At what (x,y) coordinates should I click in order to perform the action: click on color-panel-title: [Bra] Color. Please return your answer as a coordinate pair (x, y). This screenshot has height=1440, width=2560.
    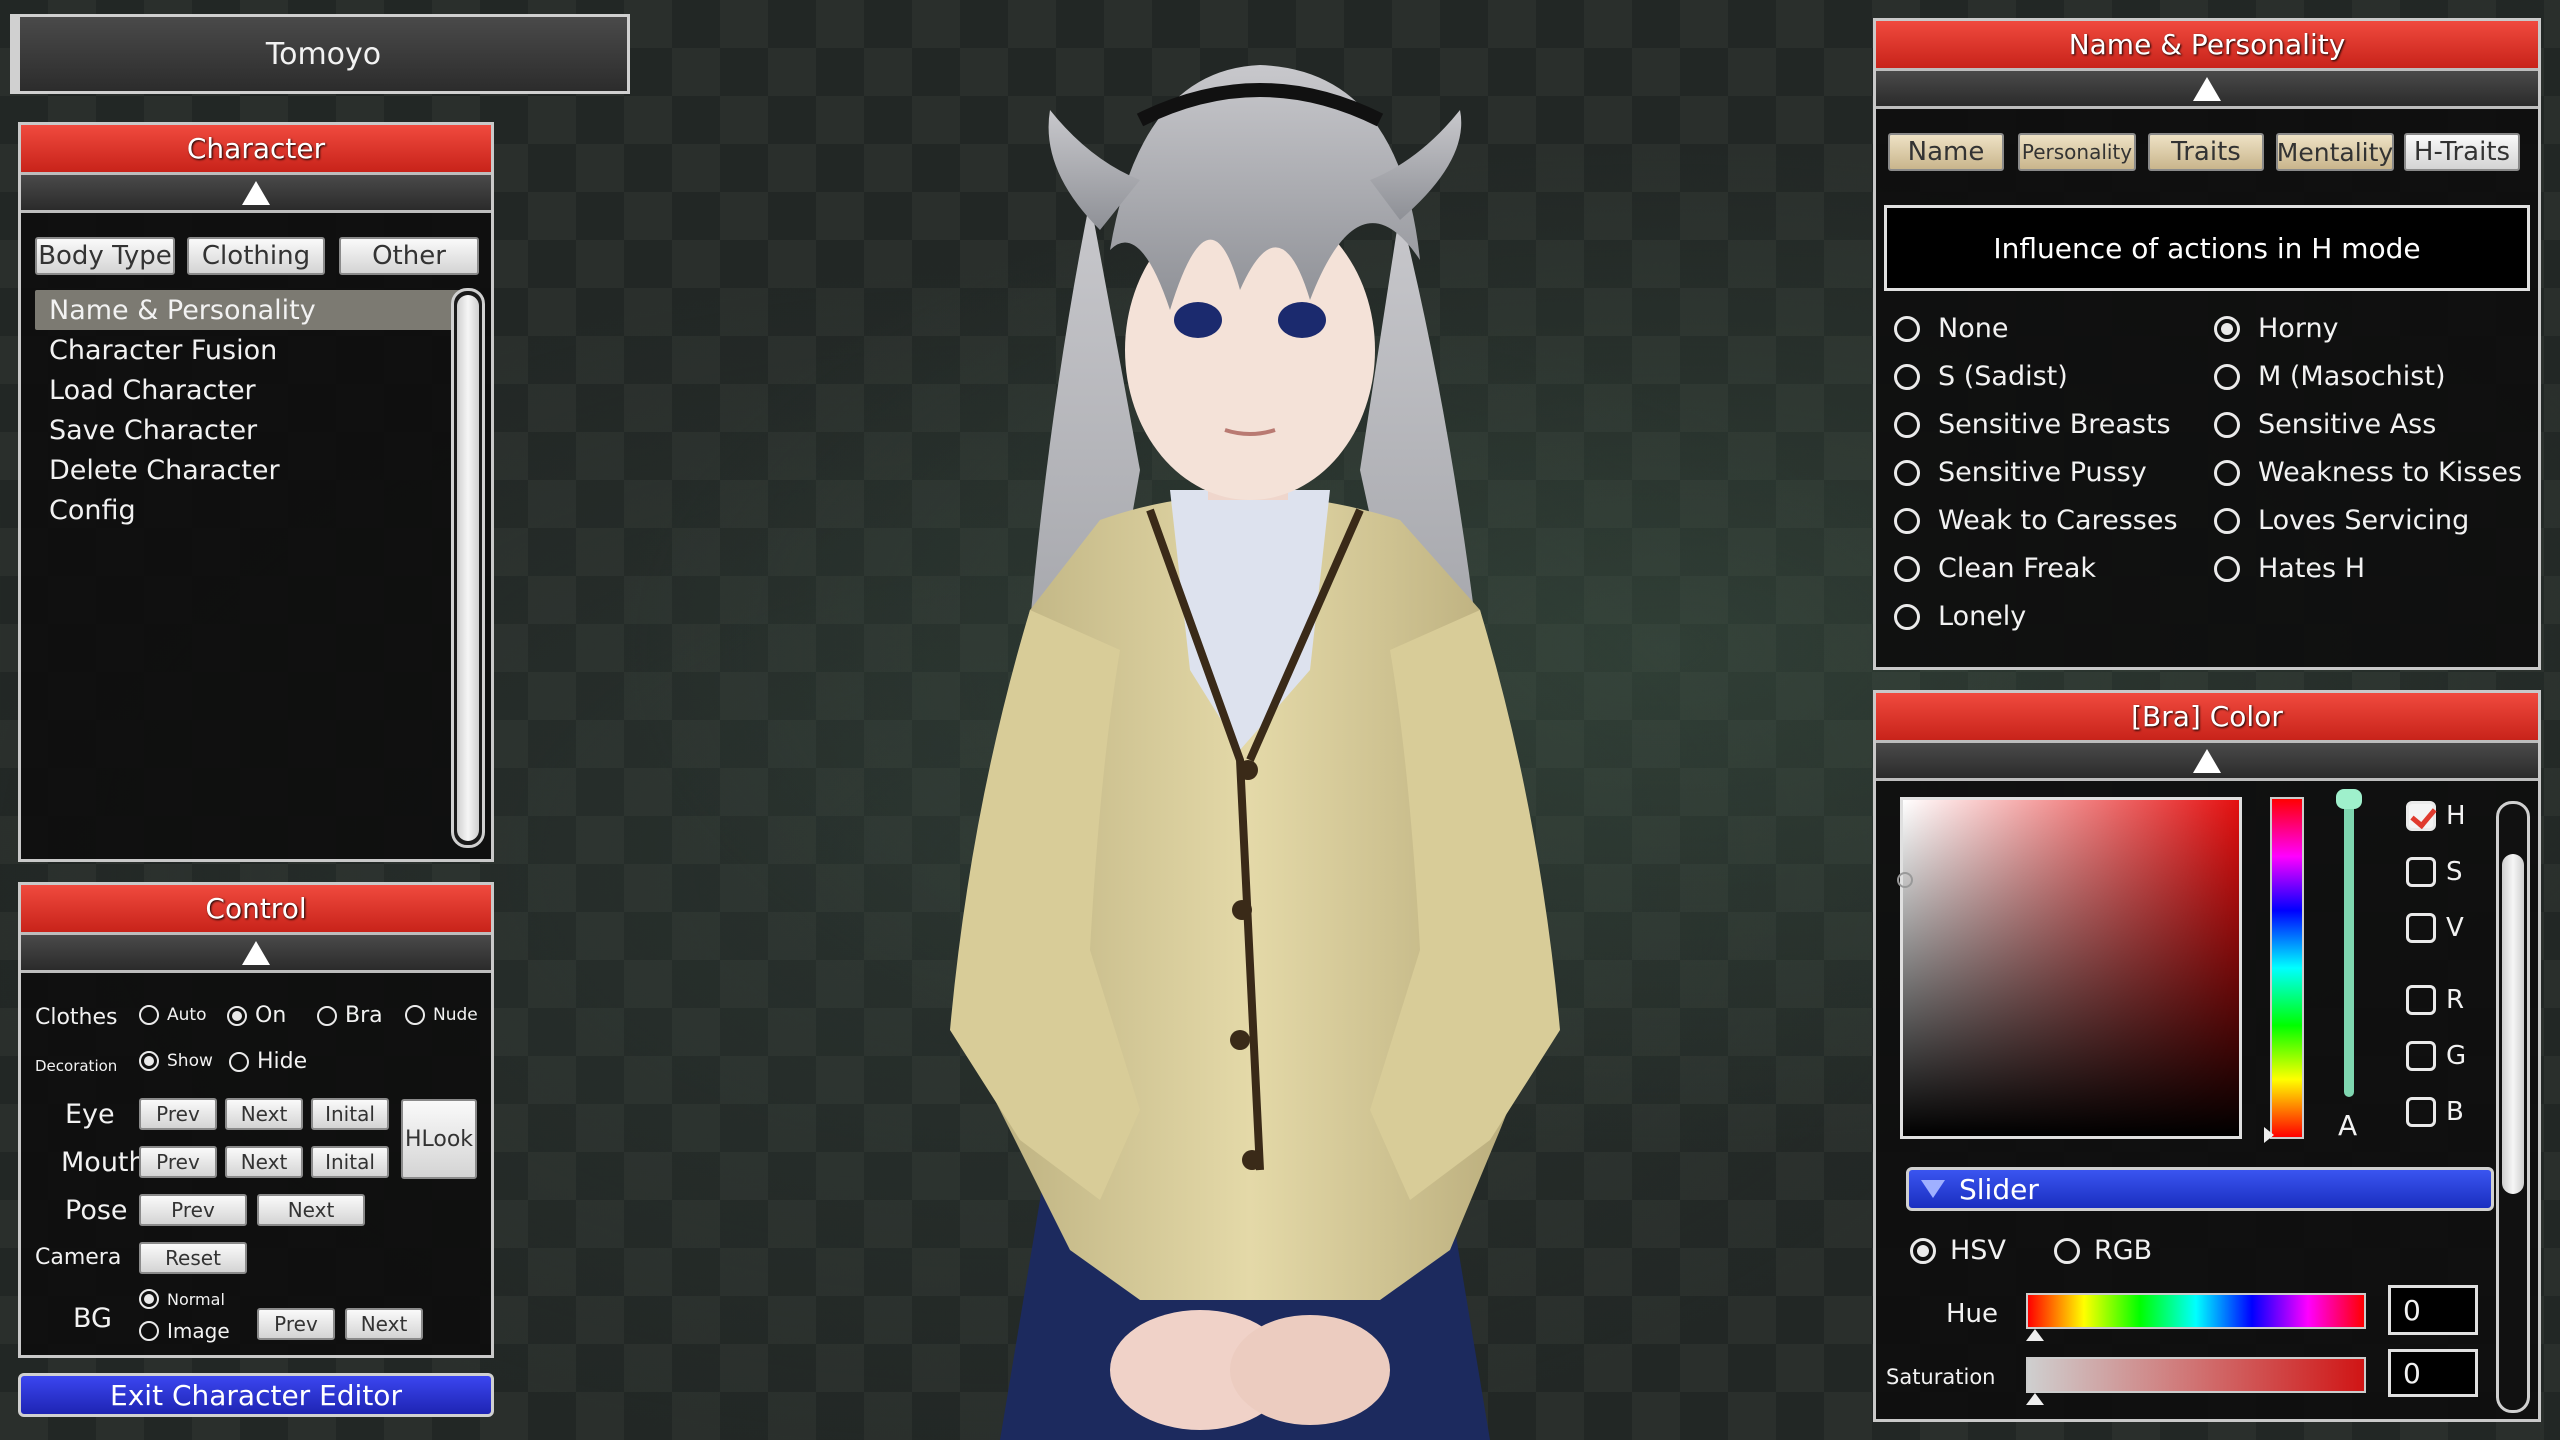
    Looking at the image, I should click on (2207, 718).